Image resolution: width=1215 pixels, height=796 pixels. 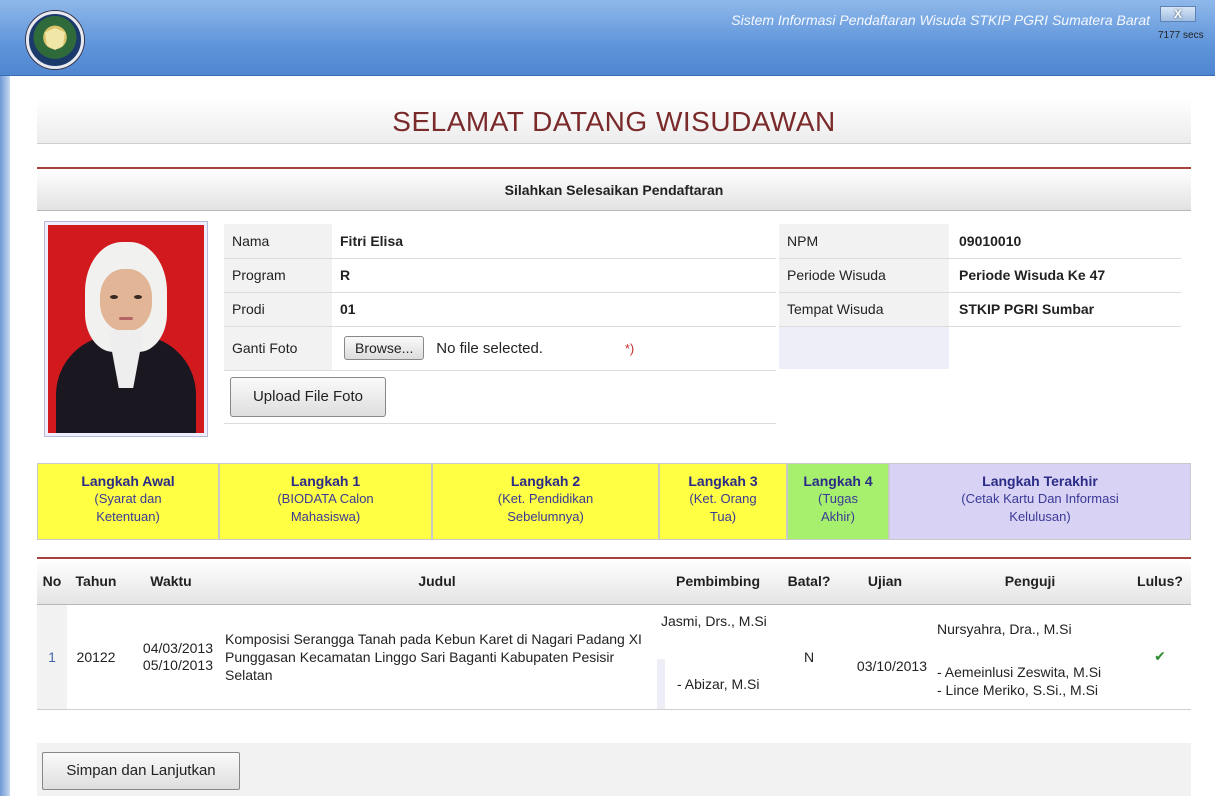 I want to click on step-title: Langkah 4, so click(x=838, y=481).